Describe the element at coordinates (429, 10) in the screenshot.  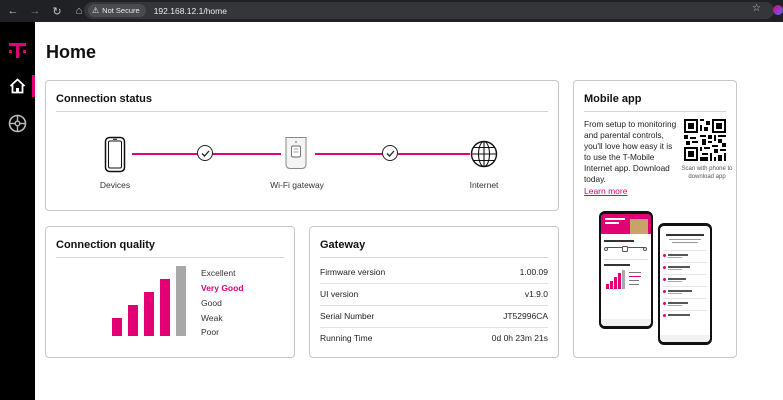
I see `address-bar: ⚠ Not Secure 192.168.12.1/home` at that location.